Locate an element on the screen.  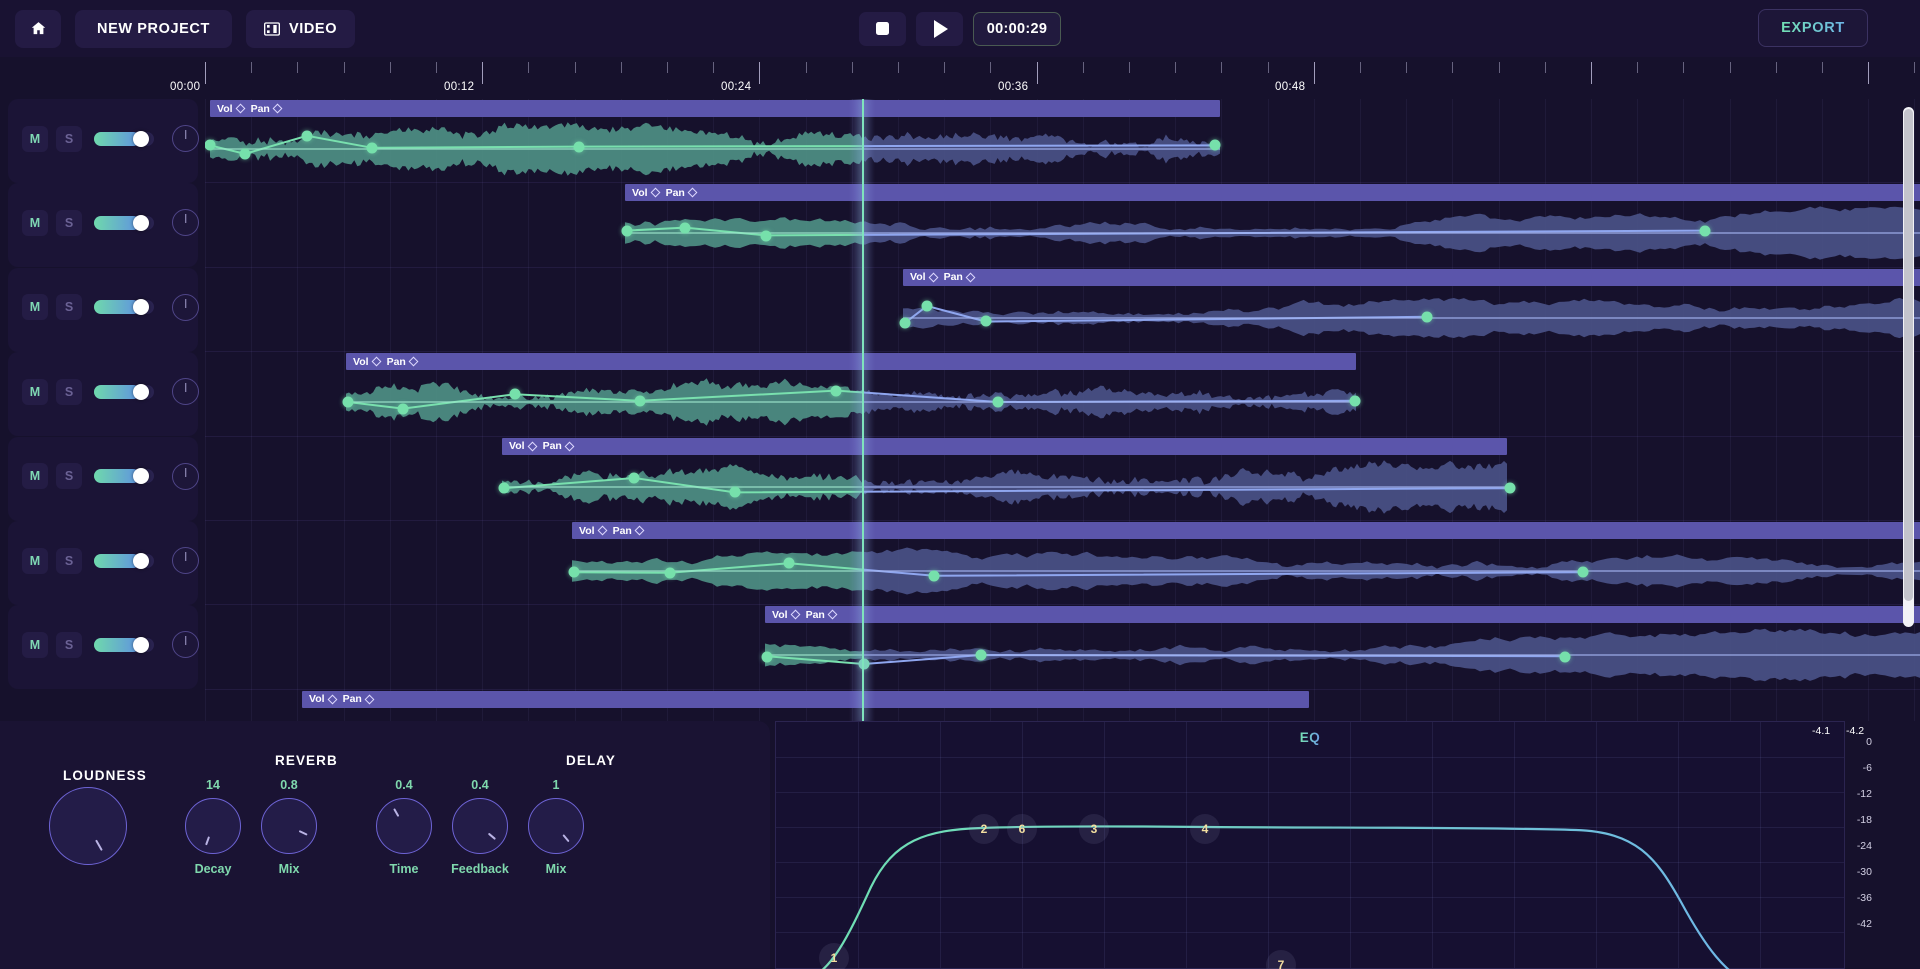
video-button: VIDEO is located at coordinates (300, 28).